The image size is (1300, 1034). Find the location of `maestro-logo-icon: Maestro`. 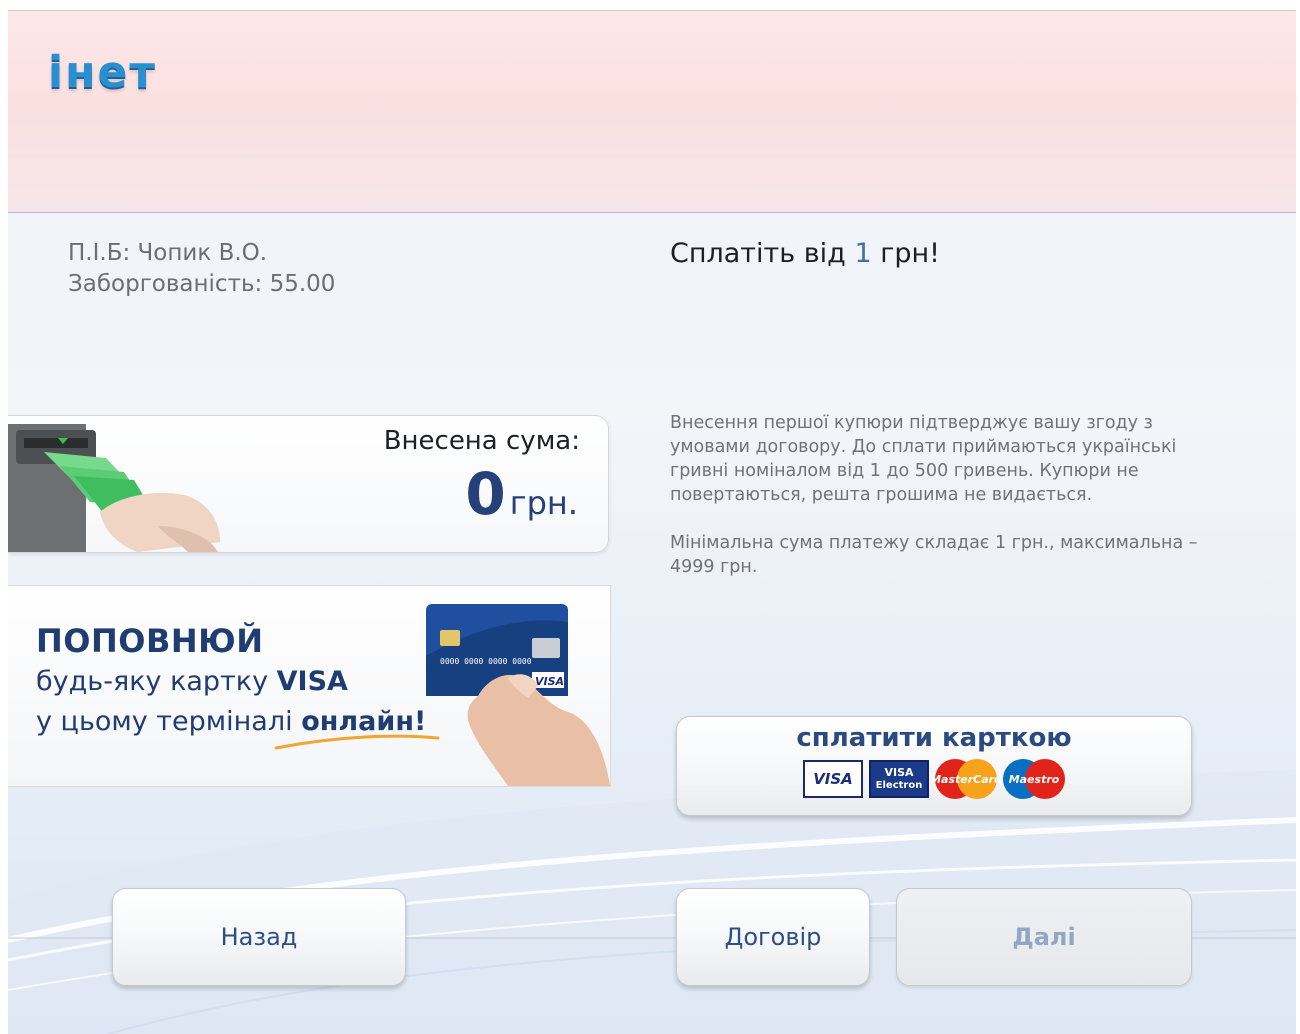

maestro-logo-icon: Maestro is located at coordinates (1034, 779).